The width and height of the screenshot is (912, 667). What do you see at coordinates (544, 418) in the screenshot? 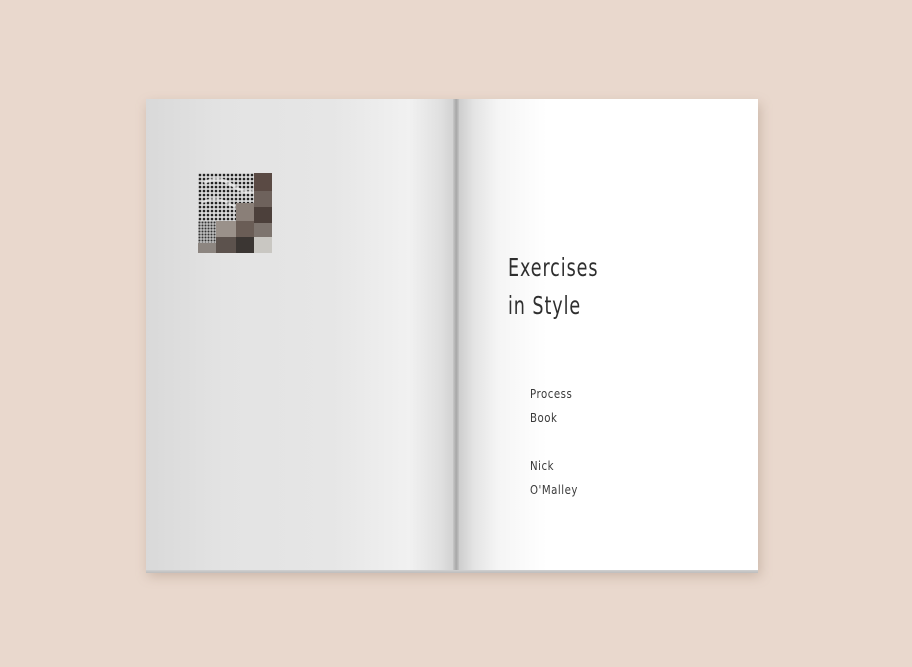
I see `subtitle-line-2: Book` at bounding box center [544, 418].